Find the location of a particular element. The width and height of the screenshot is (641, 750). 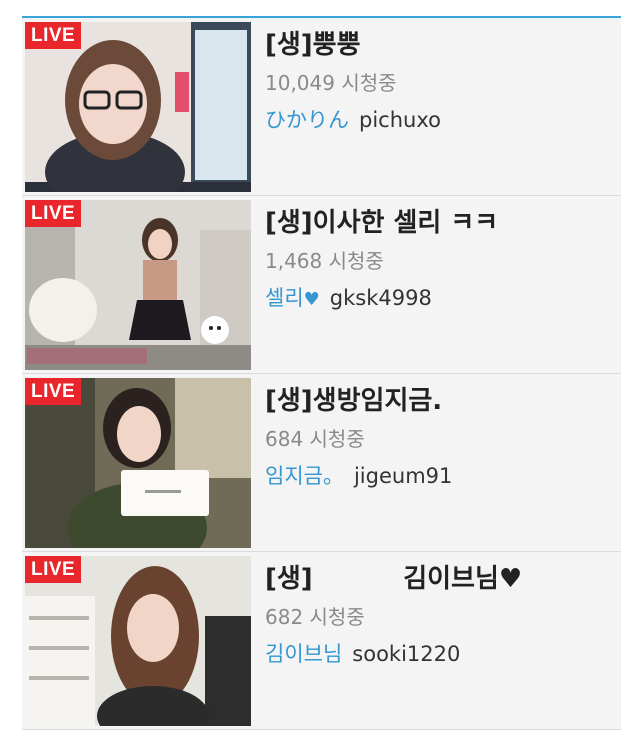

stream-owner: 임지금。 jigeum91 is located at coordinates (358, 476).